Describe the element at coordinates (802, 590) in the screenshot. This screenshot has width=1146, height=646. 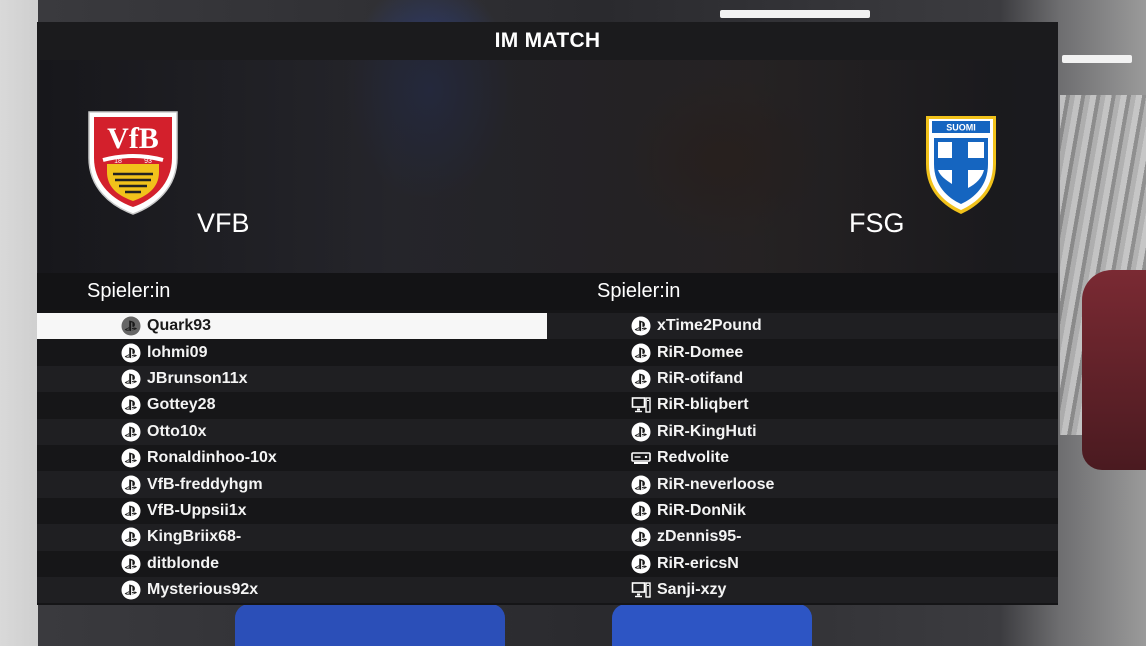
I see `player-row: Sanji-xzy` at that location.